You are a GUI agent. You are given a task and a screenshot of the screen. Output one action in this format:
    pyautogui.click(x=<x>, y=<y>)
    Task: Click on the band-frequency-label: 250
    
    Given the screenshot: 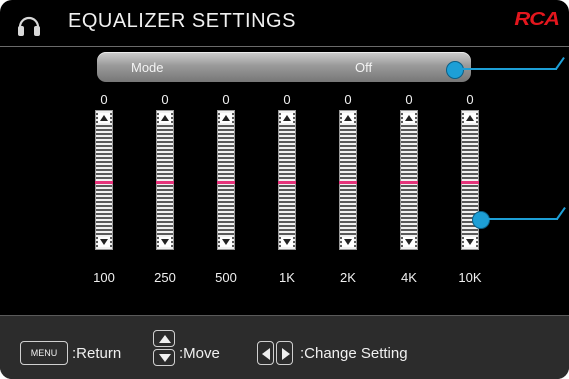 What is the action you would take?
    pyautogui.click(x=165, y=277)
    